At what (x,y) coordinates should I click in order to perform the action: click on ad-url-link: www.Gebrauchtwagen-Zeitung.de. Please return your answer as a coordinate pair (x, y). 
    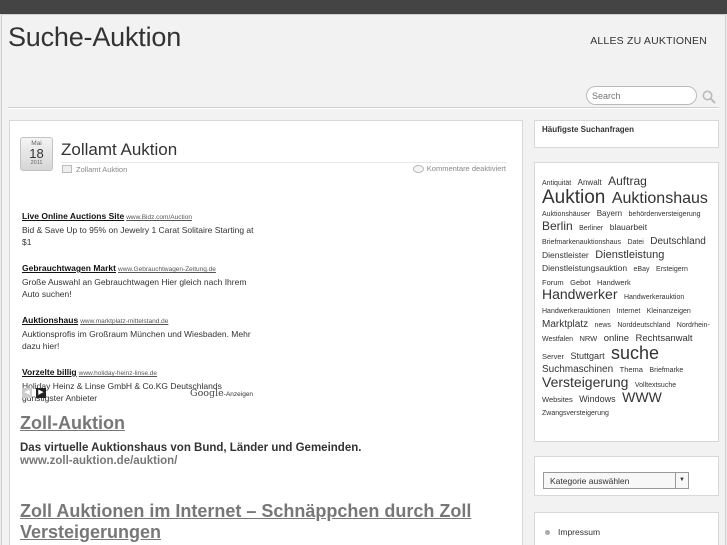
    Looking at the image, I should click on (167, 269).